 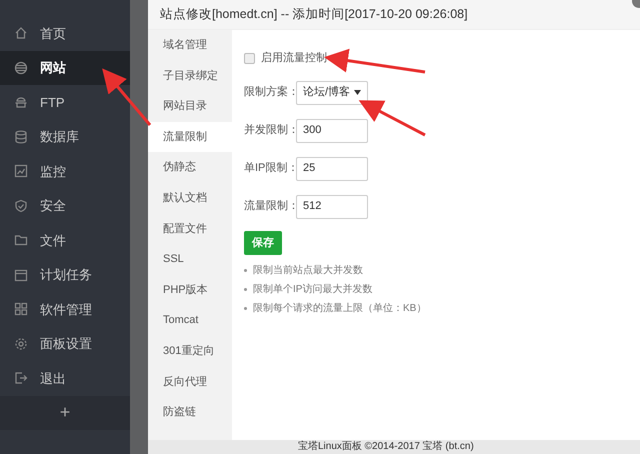 What do you see at coordinates (249, 58) in the screenshot?
I see `checkbox` at bounding box center [249, 58].